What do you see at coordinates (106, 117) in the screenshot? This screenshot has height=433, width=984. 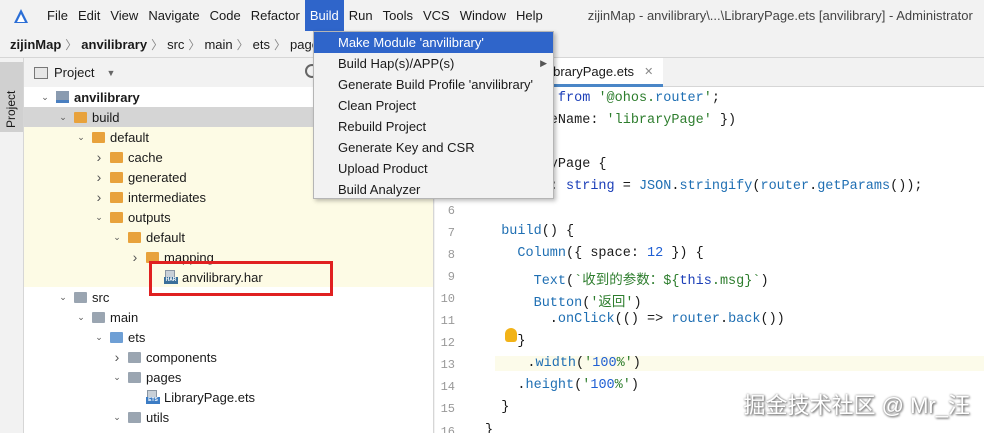 I see `tree-item-label: build` at bounding box center [106, 117].